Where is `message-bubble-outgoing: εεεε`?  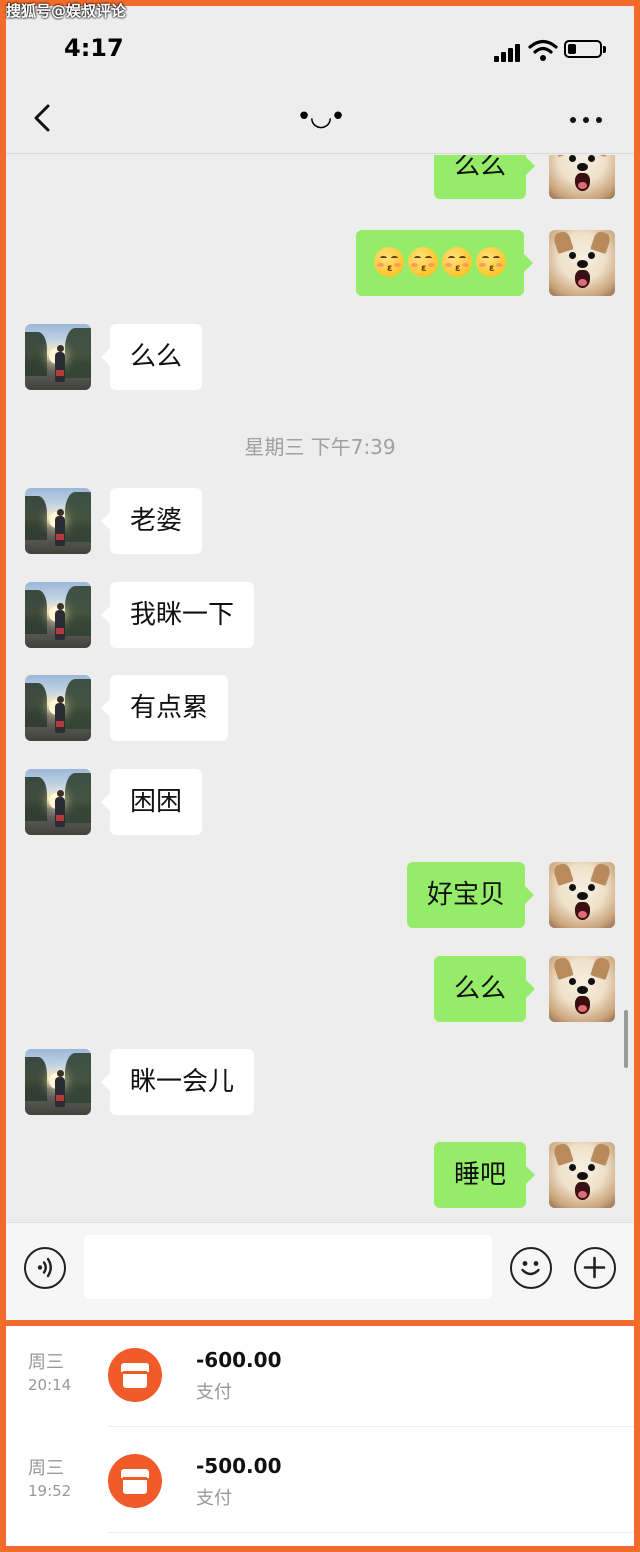
message-bubble-outgoing: εεεε is located at coordinates (444, 263).